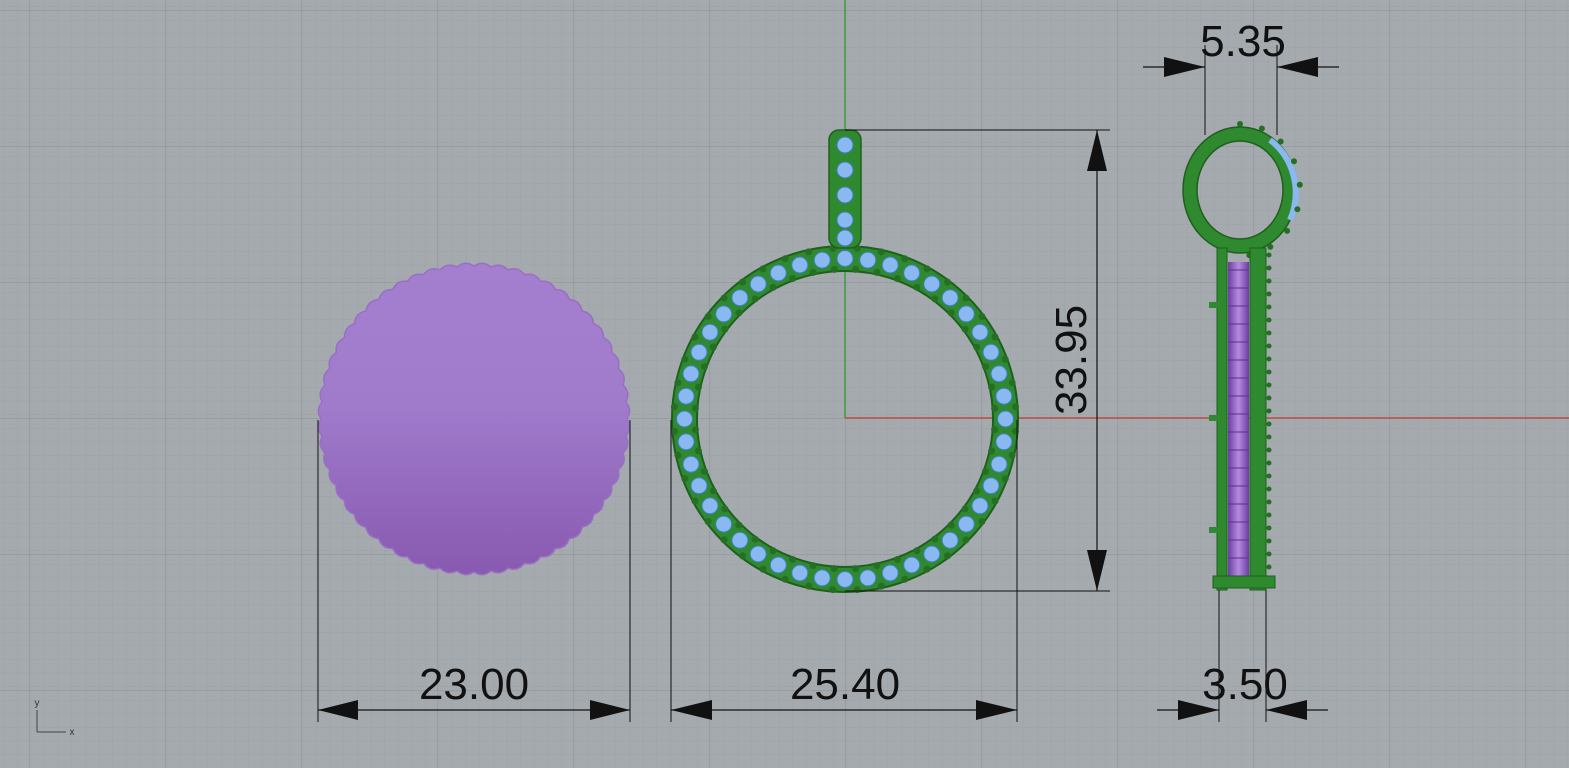  What do you see at coordinates (1245, 684) in the screenshot?
I see `dimension-text-side-bottom-width: 3.50` at bounding box center [1245, 684].